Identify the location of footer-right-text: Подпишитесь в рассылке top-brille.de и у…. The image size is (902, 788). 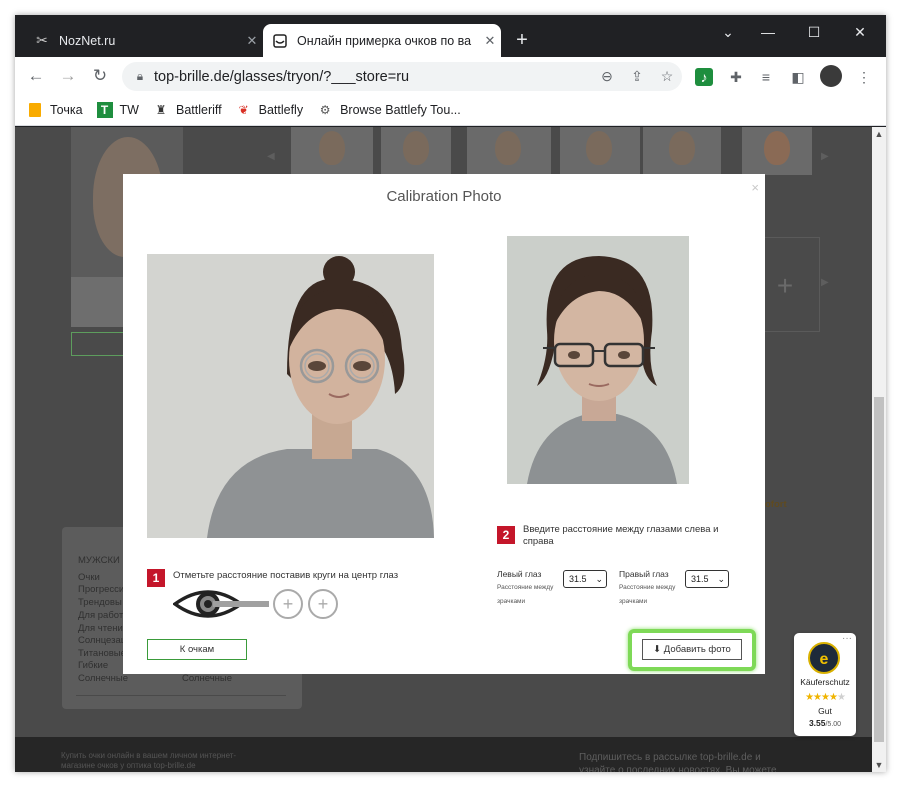
(678, 762).